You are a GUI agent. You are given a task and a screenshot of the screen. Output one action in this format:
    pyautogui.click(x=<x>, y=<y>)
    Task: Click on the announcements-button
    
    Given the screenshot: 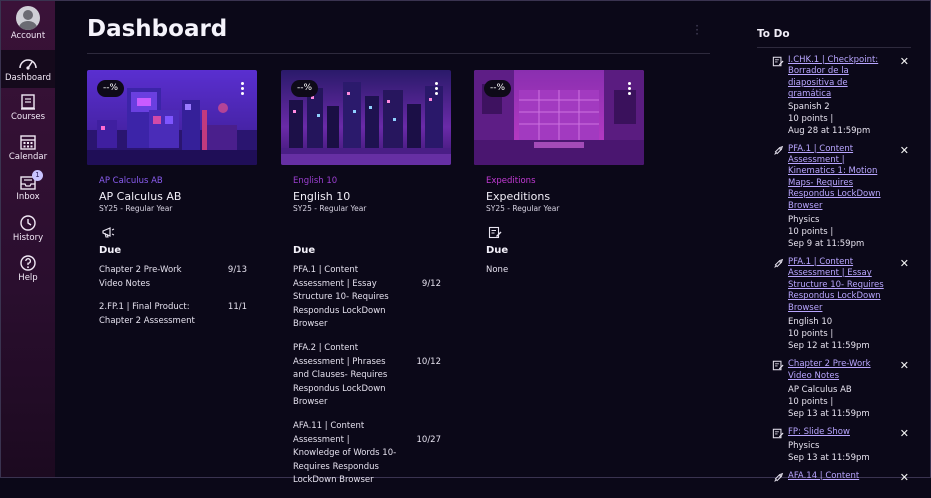 What is the action you would take?
    pyautogui.click(x=179, y=231)
    